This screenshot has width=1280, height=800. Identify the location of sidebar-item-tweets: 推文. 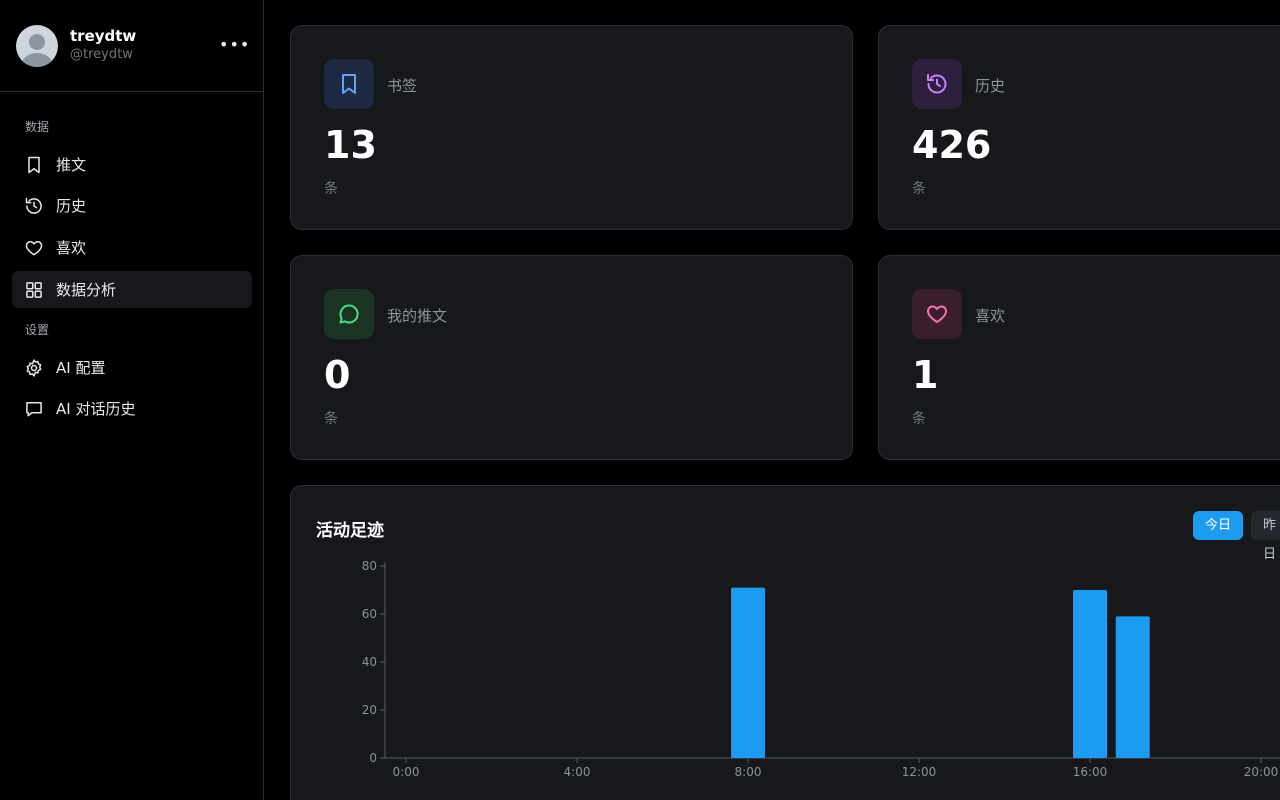
(132, 164).